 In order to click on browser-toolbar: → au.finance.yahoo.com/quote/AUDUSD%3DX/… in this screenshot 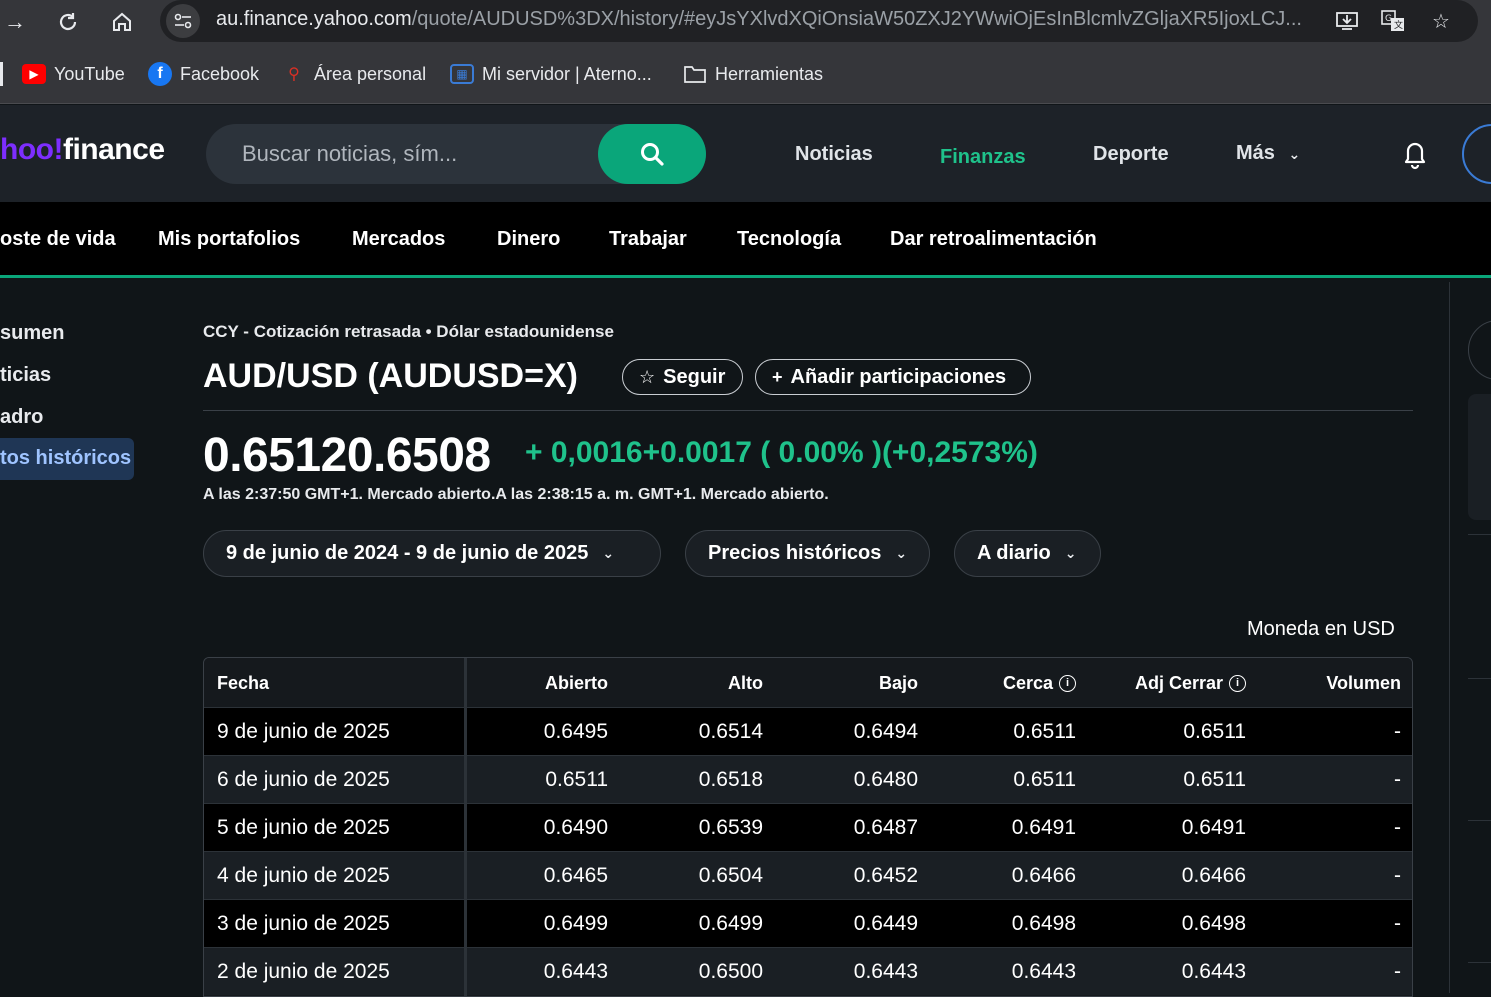, I will do `click(745, 23)`.